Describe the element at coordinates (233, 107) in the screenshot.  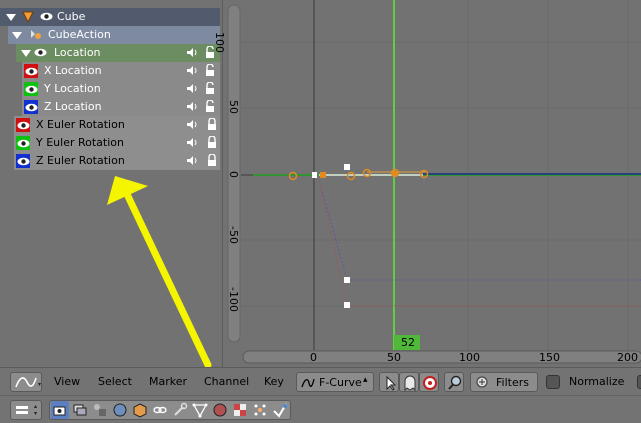
I see `y-tick-label: 50` at that location.